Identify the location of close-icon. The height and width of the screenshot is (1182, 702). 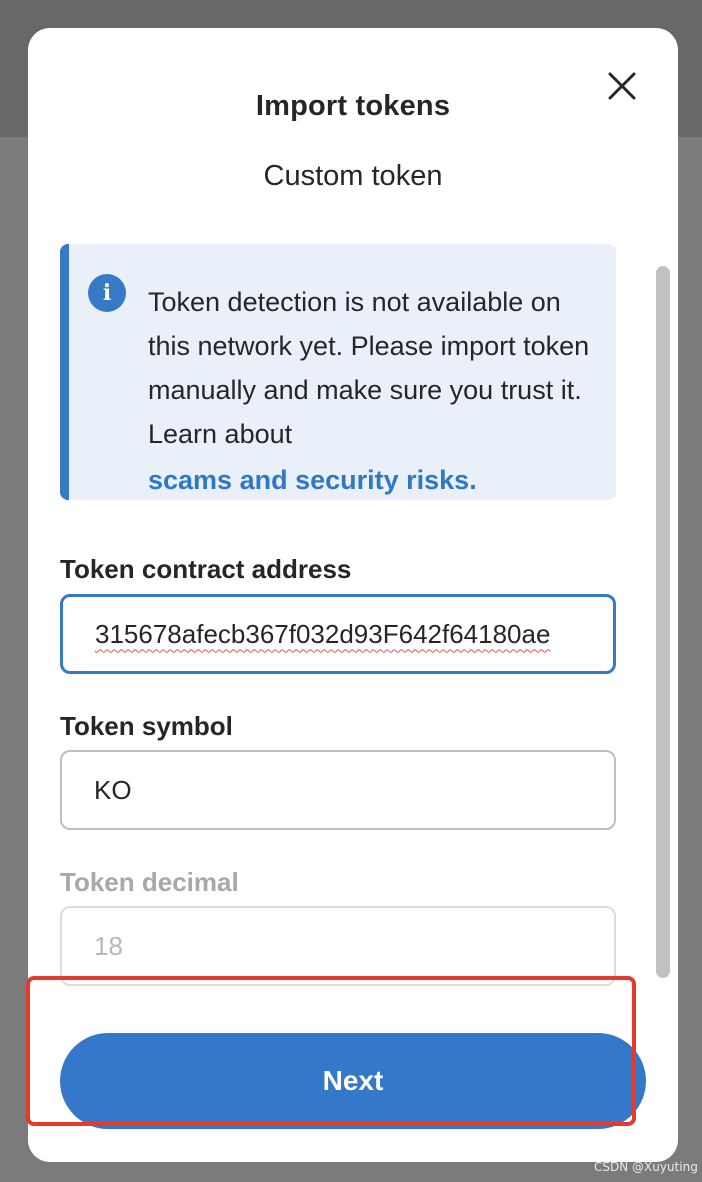
(622, 86).